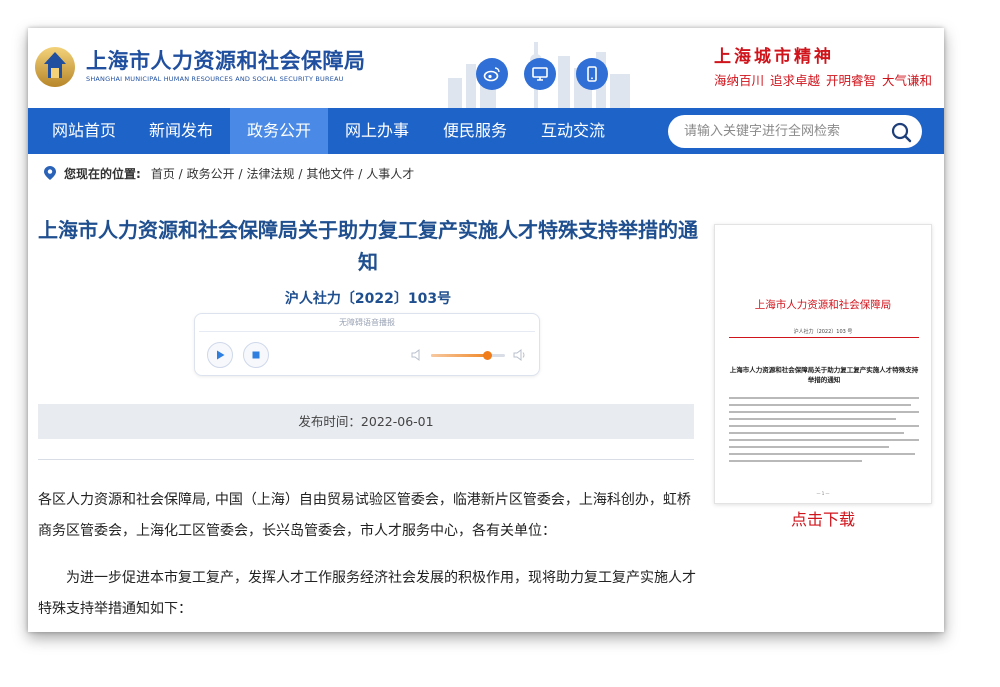 This screenshot has height=687, width=1000. Describe the element at coordinates (823, 305) in the screenshot. I see `thumbnail-header: 上海市人力资源和社会保障局` at that location.